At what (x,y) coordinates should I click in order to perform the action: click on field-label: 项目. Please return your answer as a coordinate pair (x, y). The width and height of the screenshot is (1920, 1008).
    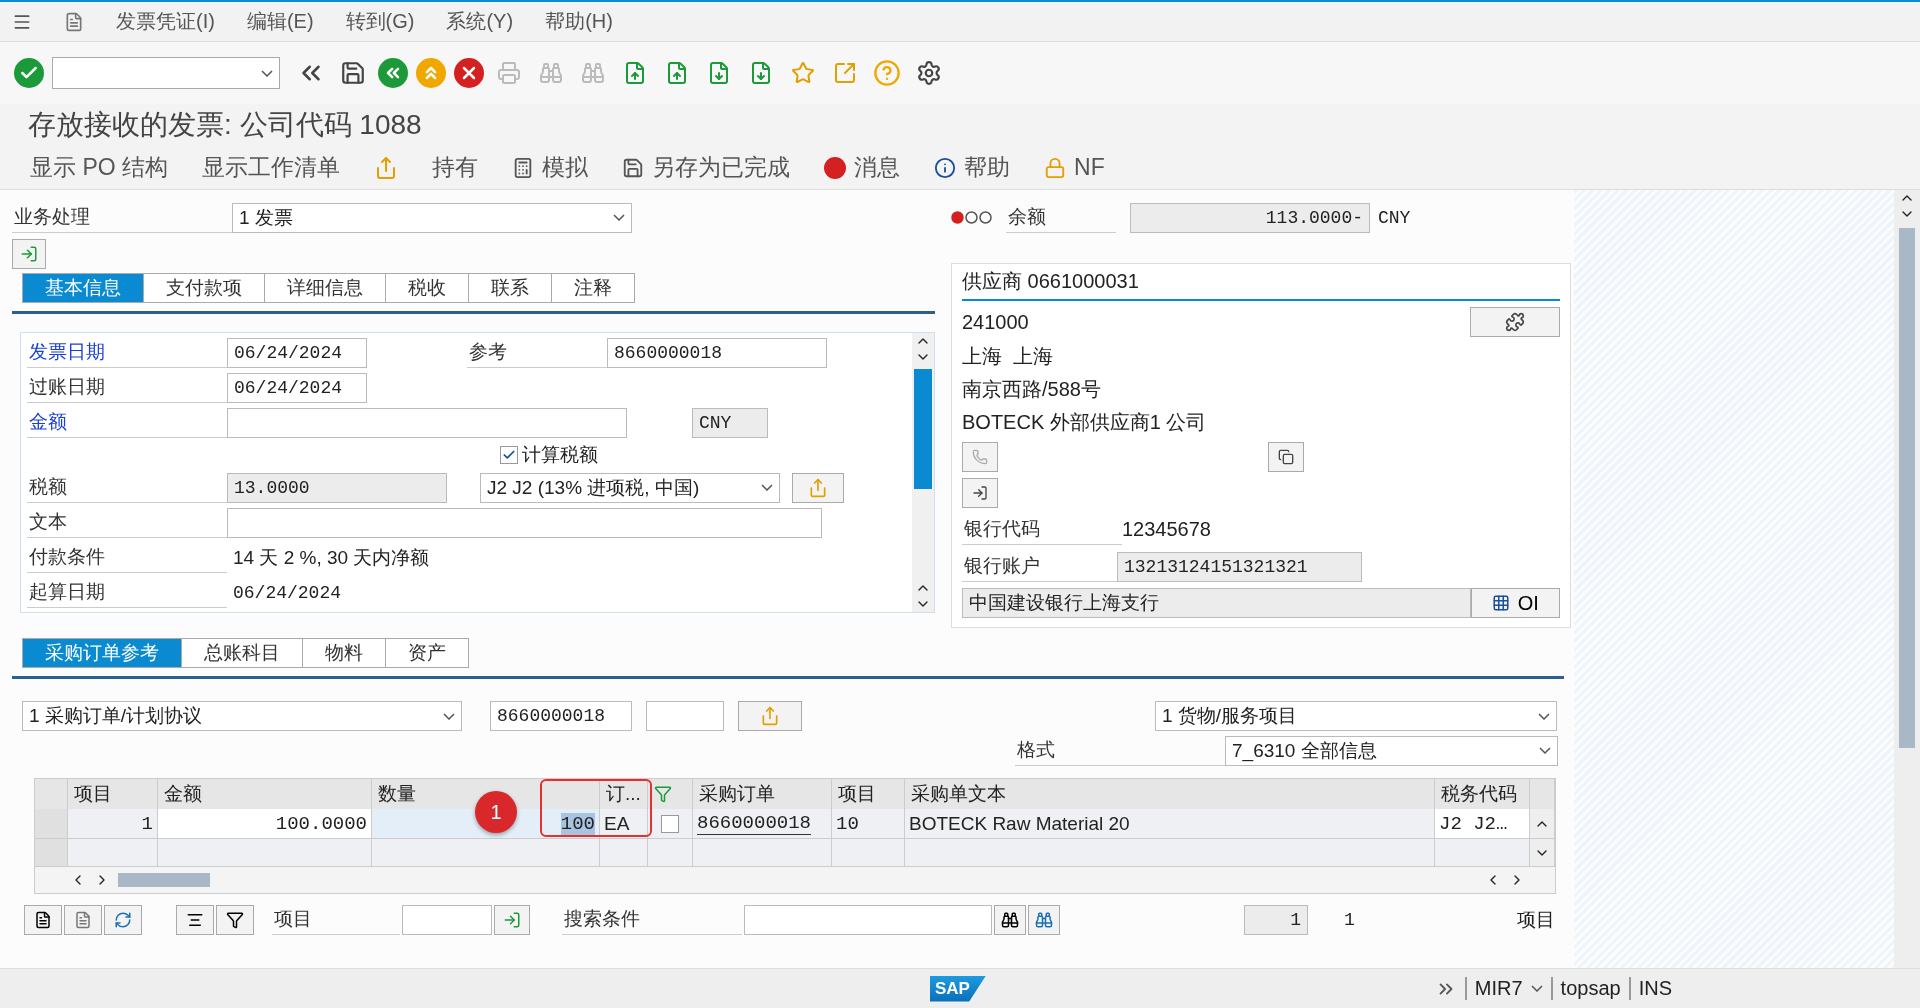
    Looking at the image, I should click on (336, 919).